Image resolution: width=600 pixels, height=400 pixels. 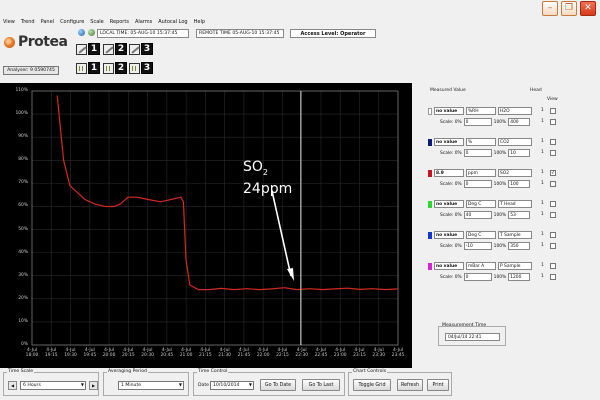 What do you see at coordinates (226, 385) in the screenshot?
I see `date-value: 10/10/2014` at bounding box center [226, 385].